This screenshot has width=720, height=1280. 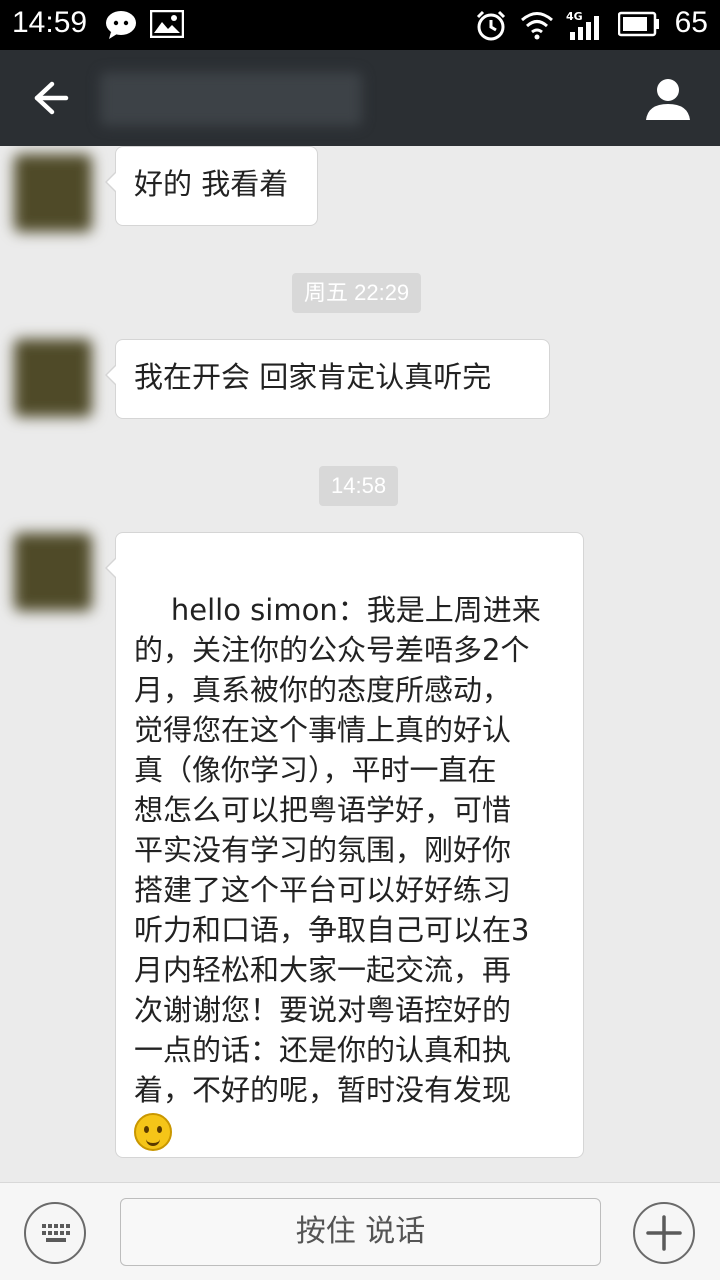 What do you see at coordinates (357, 293) in the screenshot?
I see `timestamp: 周五 22:29` at bounding box center [357, 293].